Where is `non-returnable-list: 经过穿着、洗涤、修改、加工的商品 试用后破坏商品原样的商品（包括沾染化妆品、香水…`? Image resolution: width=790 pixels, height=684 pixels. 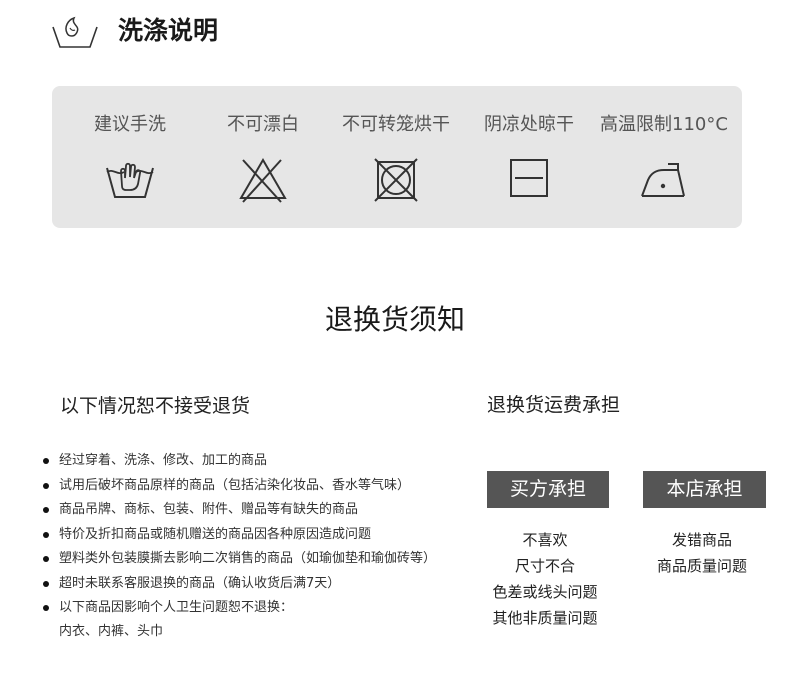
non-returnable-list: 经过穿着、洗涤、修改、加工的商品 试用后破坏商品原样的商品（包括沾染化妆品、香水… is located at coordinates (257, 535).